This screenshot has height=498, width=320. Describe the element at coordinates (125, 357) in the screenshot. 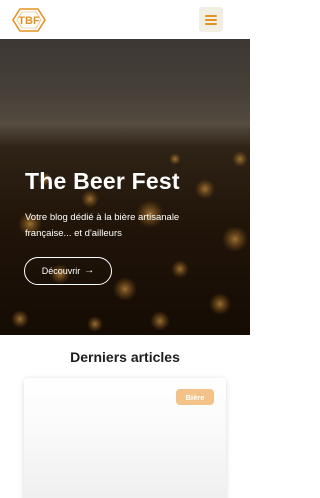

I see `section-heading-latest-articles: Derniers articles` at that location.